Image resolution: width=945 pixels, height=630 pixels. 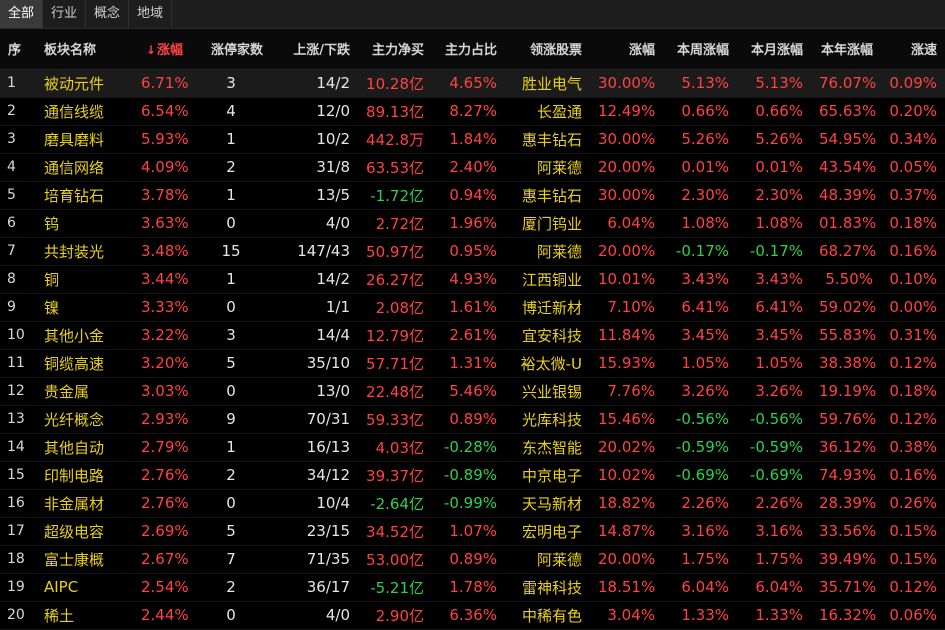 I want to click on sector-change: 3.20%, so click(x=165, y=363).